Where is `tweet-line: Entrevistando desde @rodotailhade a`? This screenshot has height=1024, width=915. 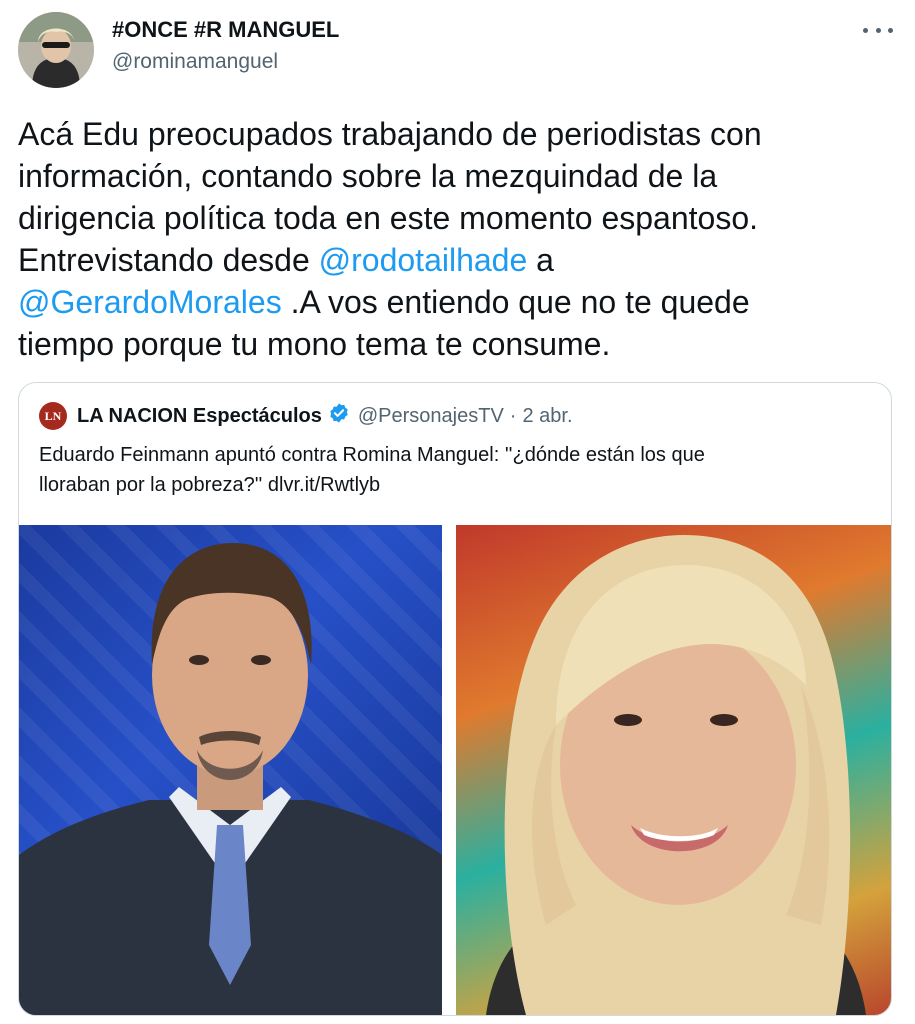
tweet-line: Entrevistando desde @rodotailhade a is located at coordinates (458, 260).